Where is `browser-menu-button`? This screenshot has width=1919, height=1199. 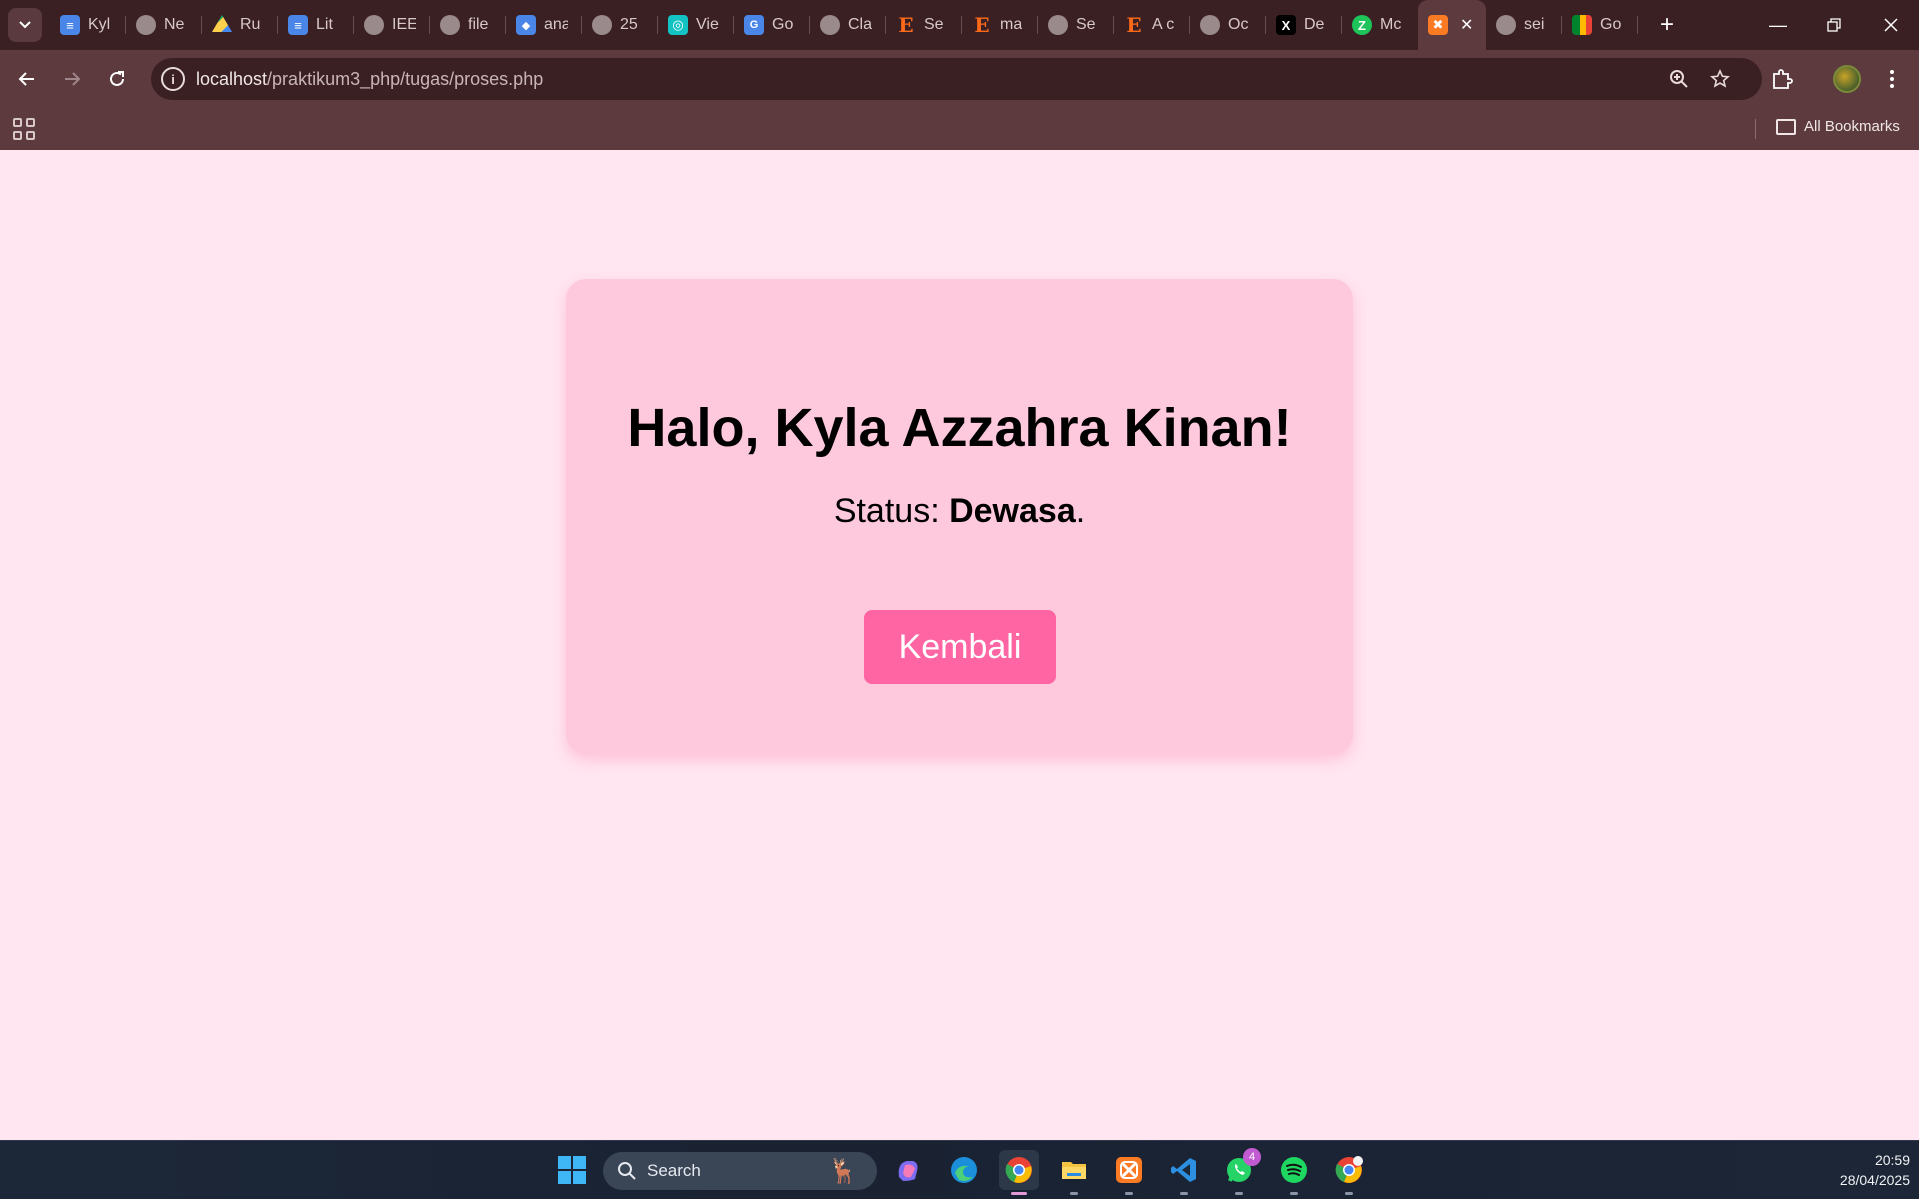
browser-menu-button is located at coordinates (1892, 79).